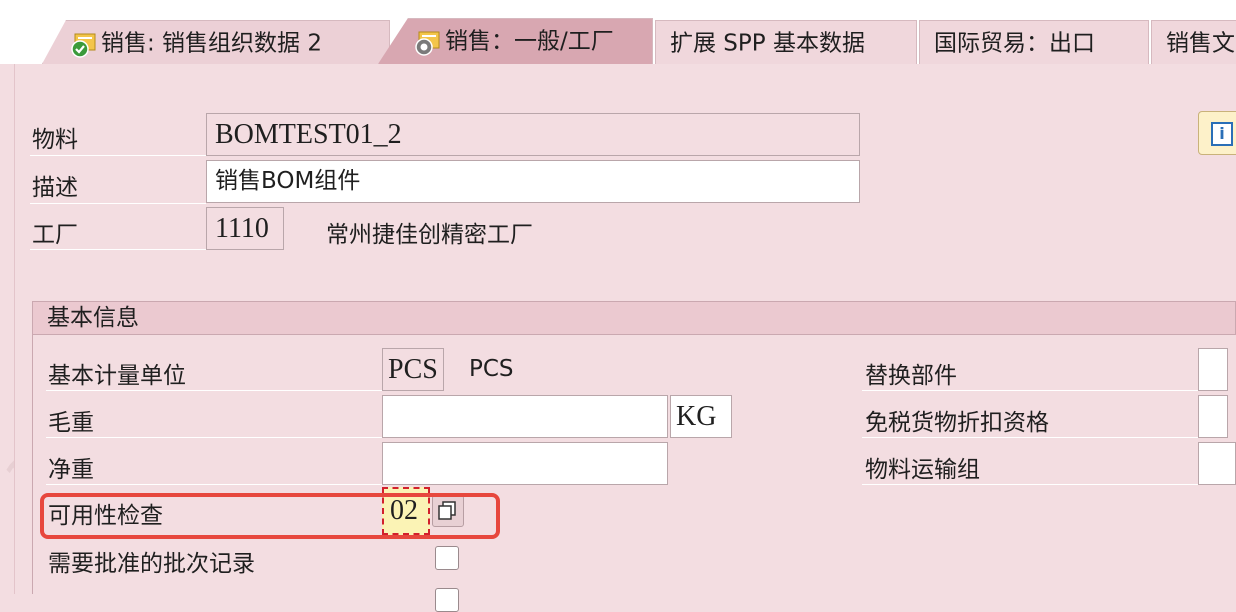 This screenshot has width=1236, height=612. What do you see at coordinates (55, 188) in the screenshot?
I see `description-label: 描述` at bounding box center [55, 188].